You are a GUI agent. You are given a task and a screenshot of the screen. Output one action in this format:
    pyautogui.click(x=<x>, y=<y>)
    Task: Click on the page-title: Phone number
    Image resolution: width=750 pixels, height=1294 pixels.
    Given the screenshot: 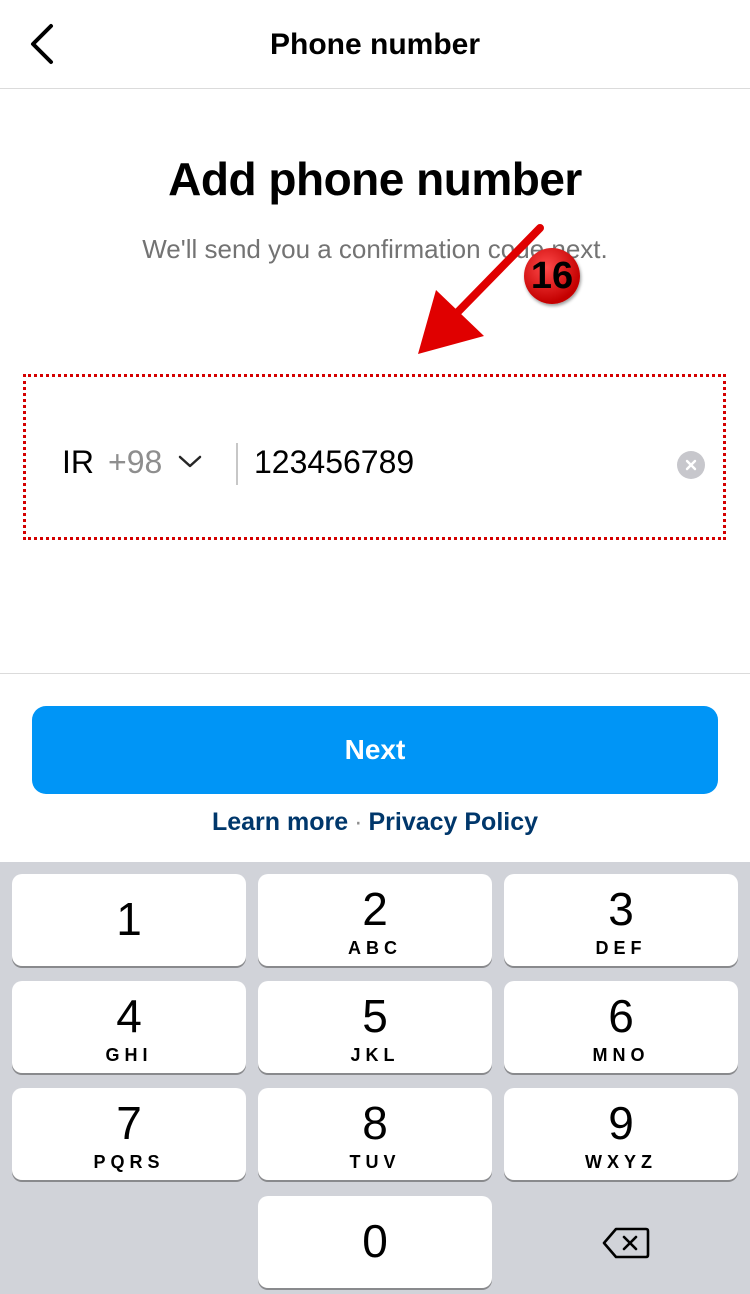 What is the action you would take?
    pyautogui.click(x=374, y=44)
    